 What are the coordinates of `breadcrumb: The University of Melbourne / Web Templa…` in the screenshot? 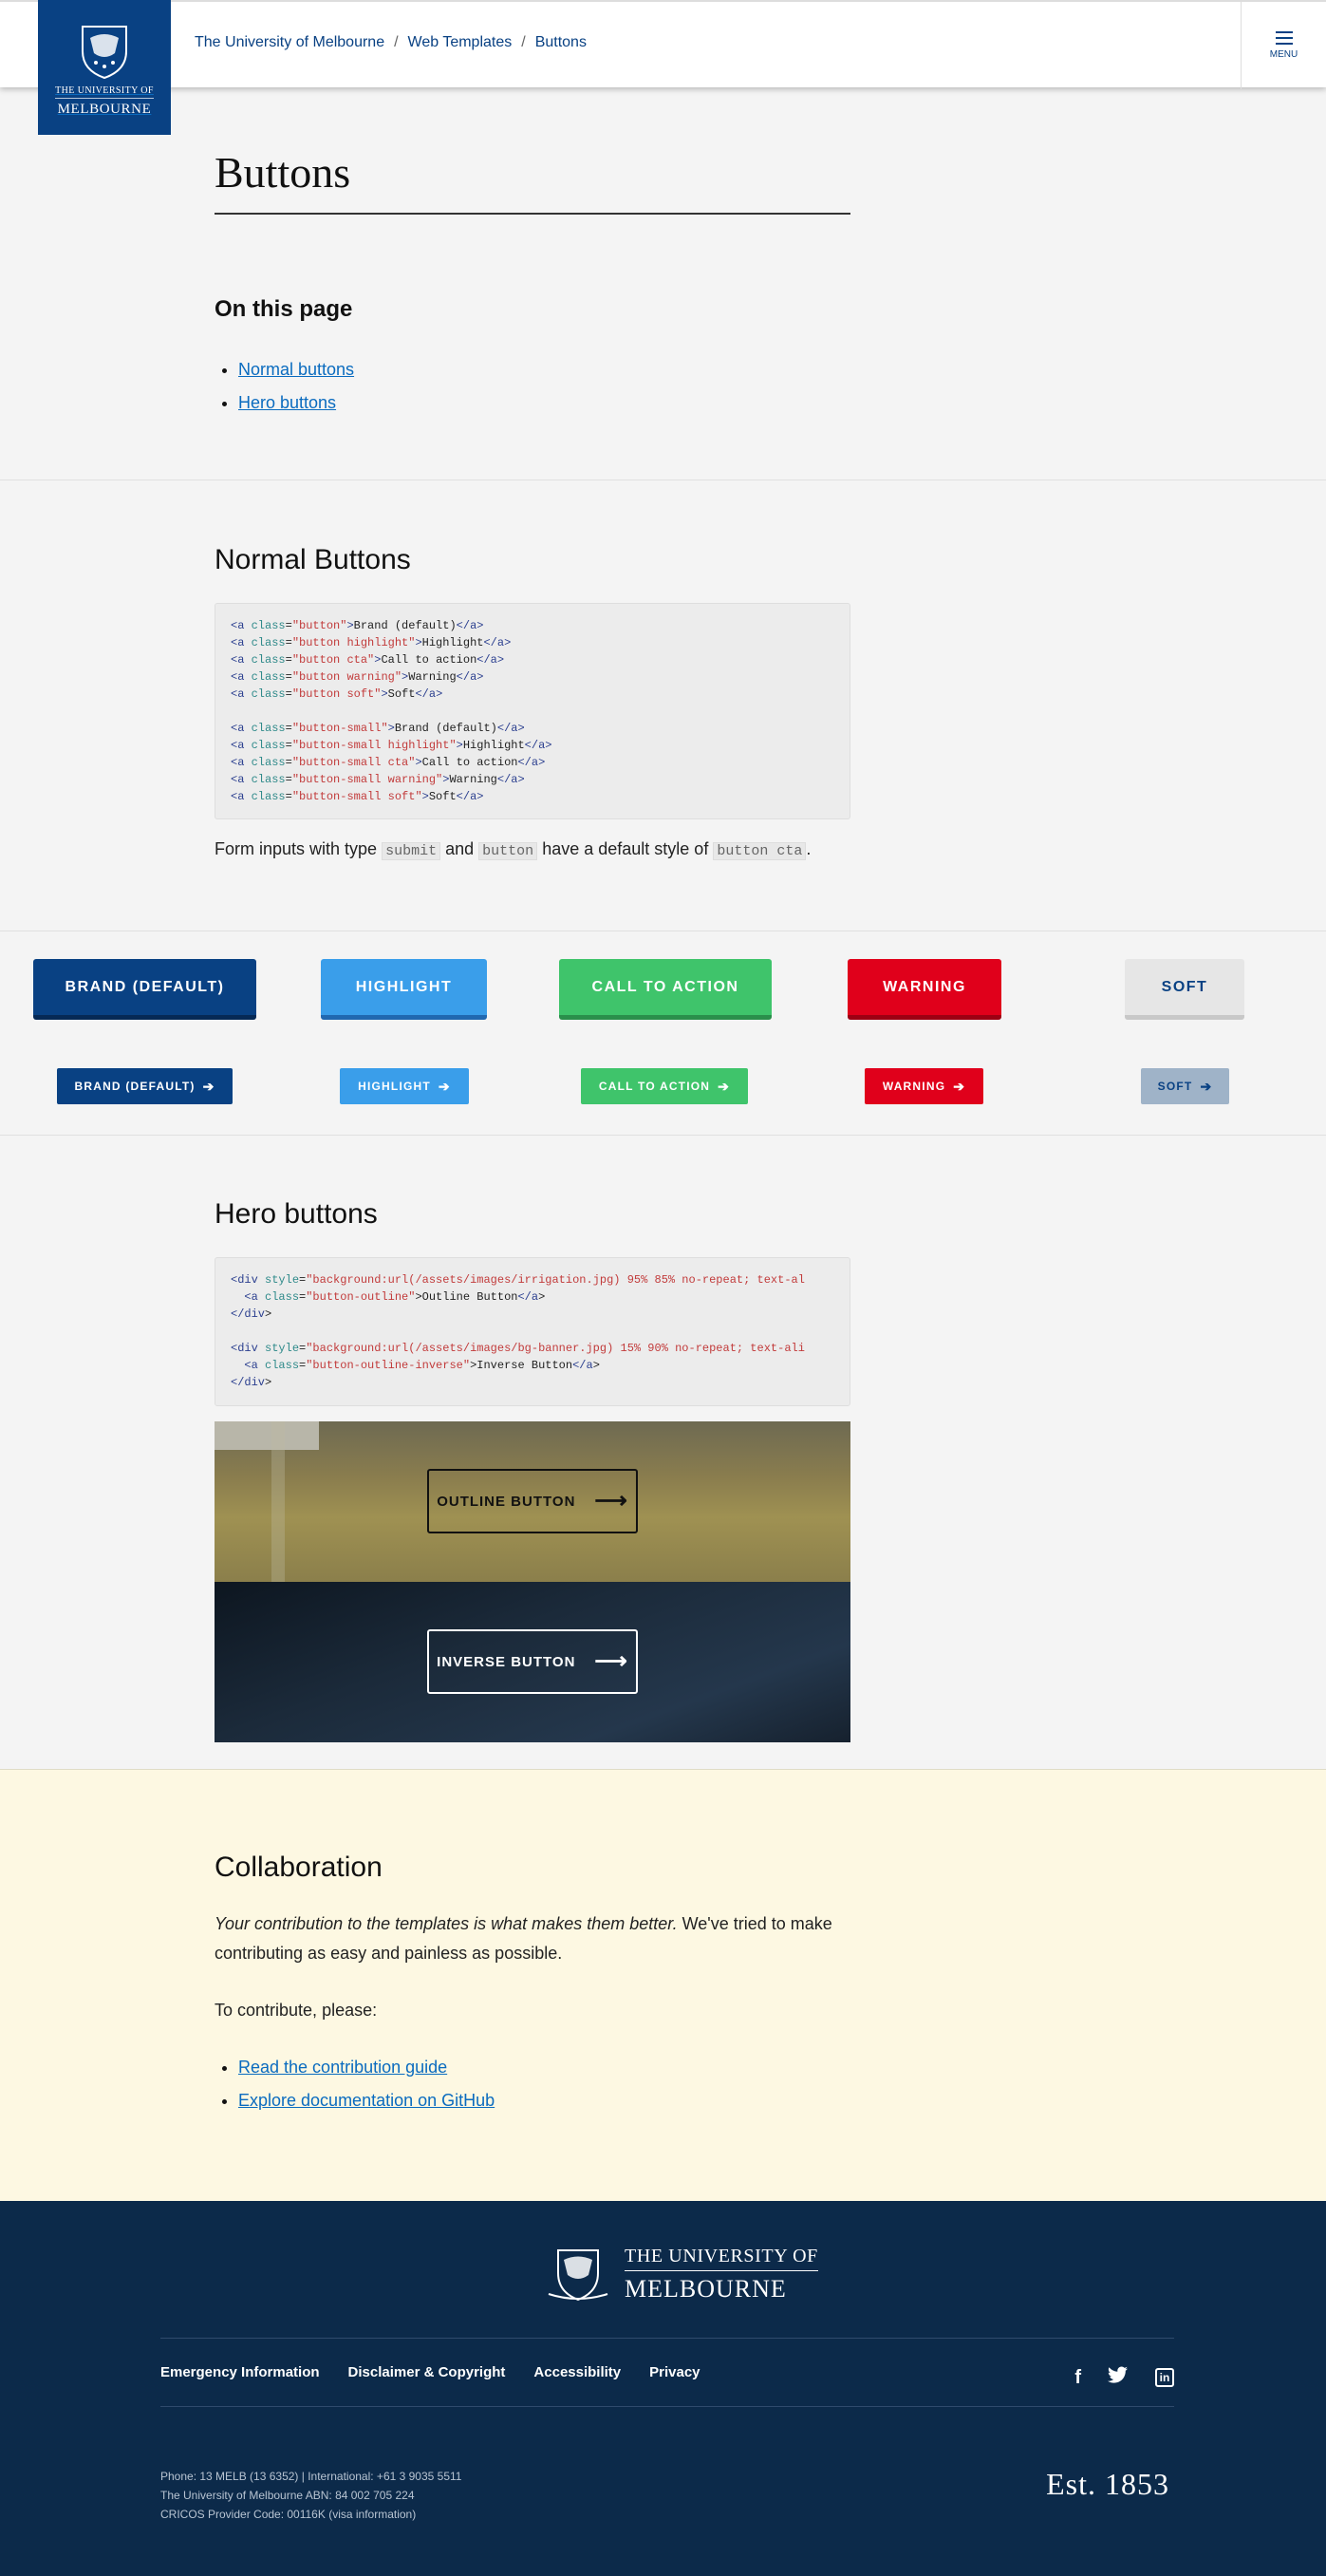 It's located at (391, 42).